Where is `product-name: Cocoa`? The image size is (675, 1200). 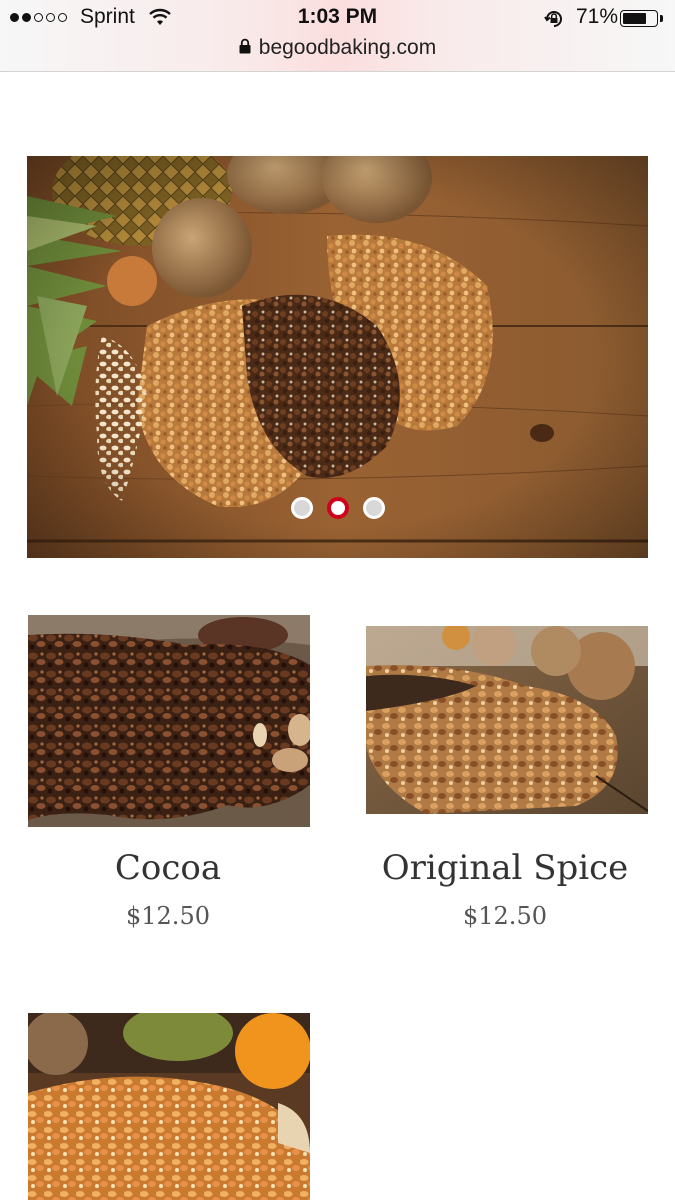
product-name: Cocoa is located at coordinates (168, 868).